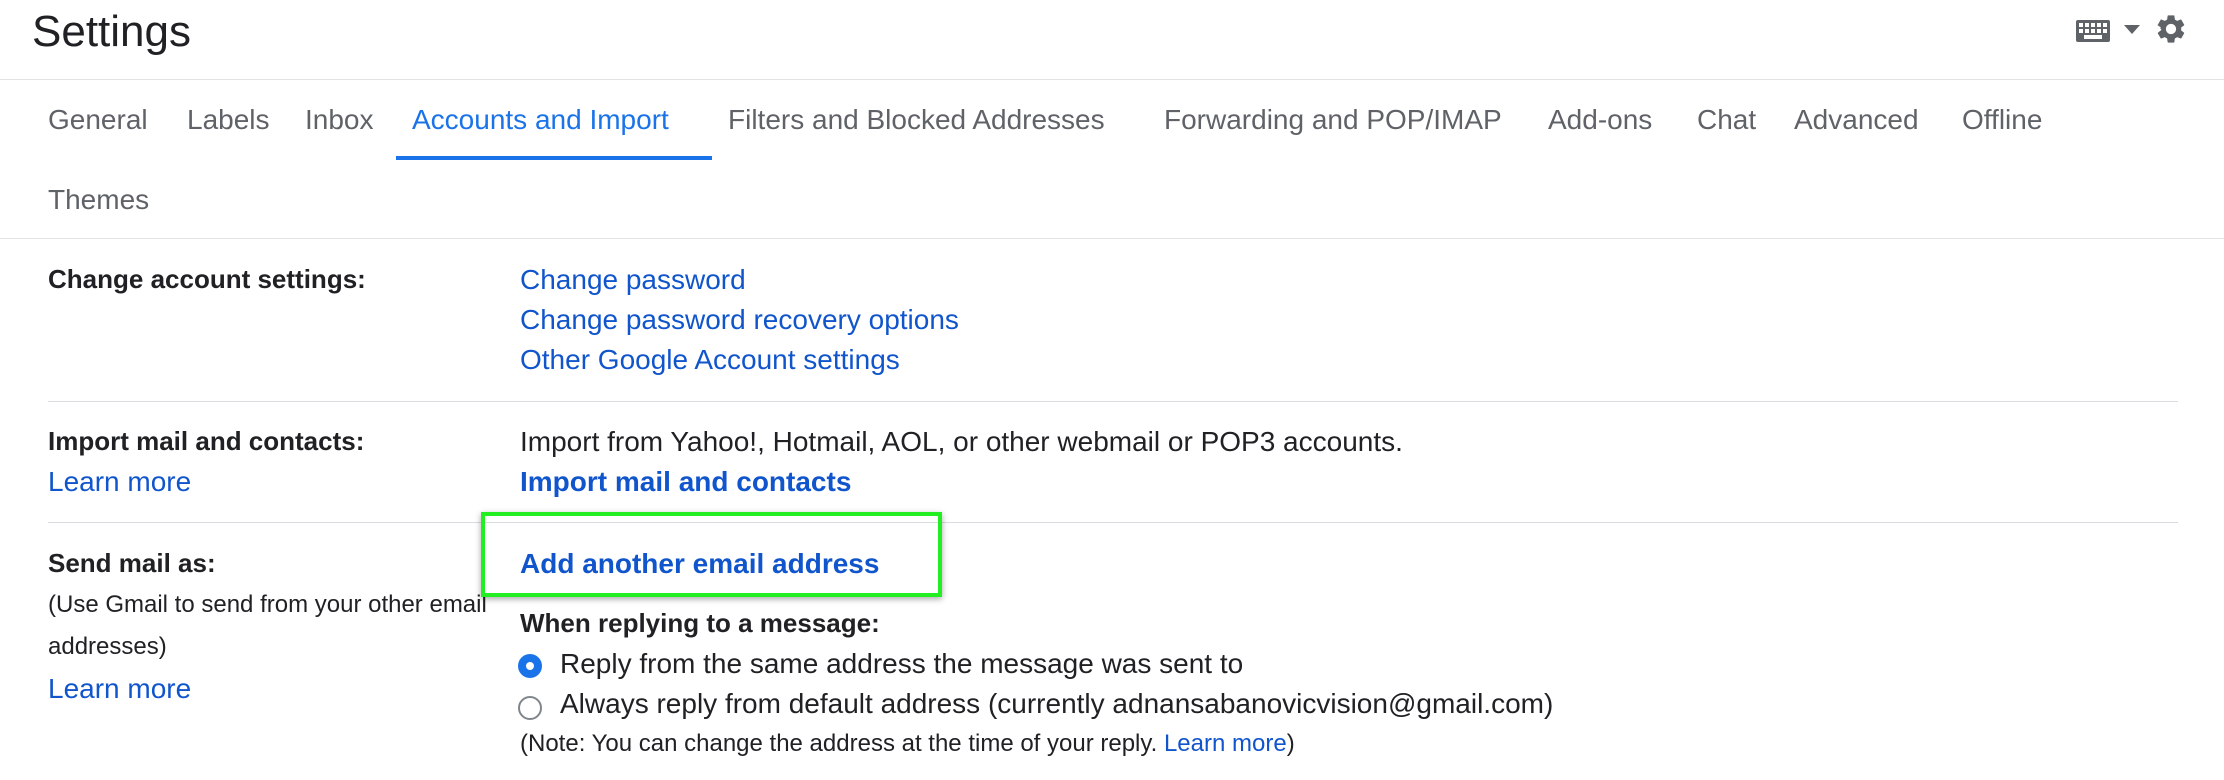 Image resolution: width=2224 pixels, height=780 pixels. I want to click on tab-forwarding-and-pop-imap: Forwarding and POP/IMAP, so click(1333, 120).